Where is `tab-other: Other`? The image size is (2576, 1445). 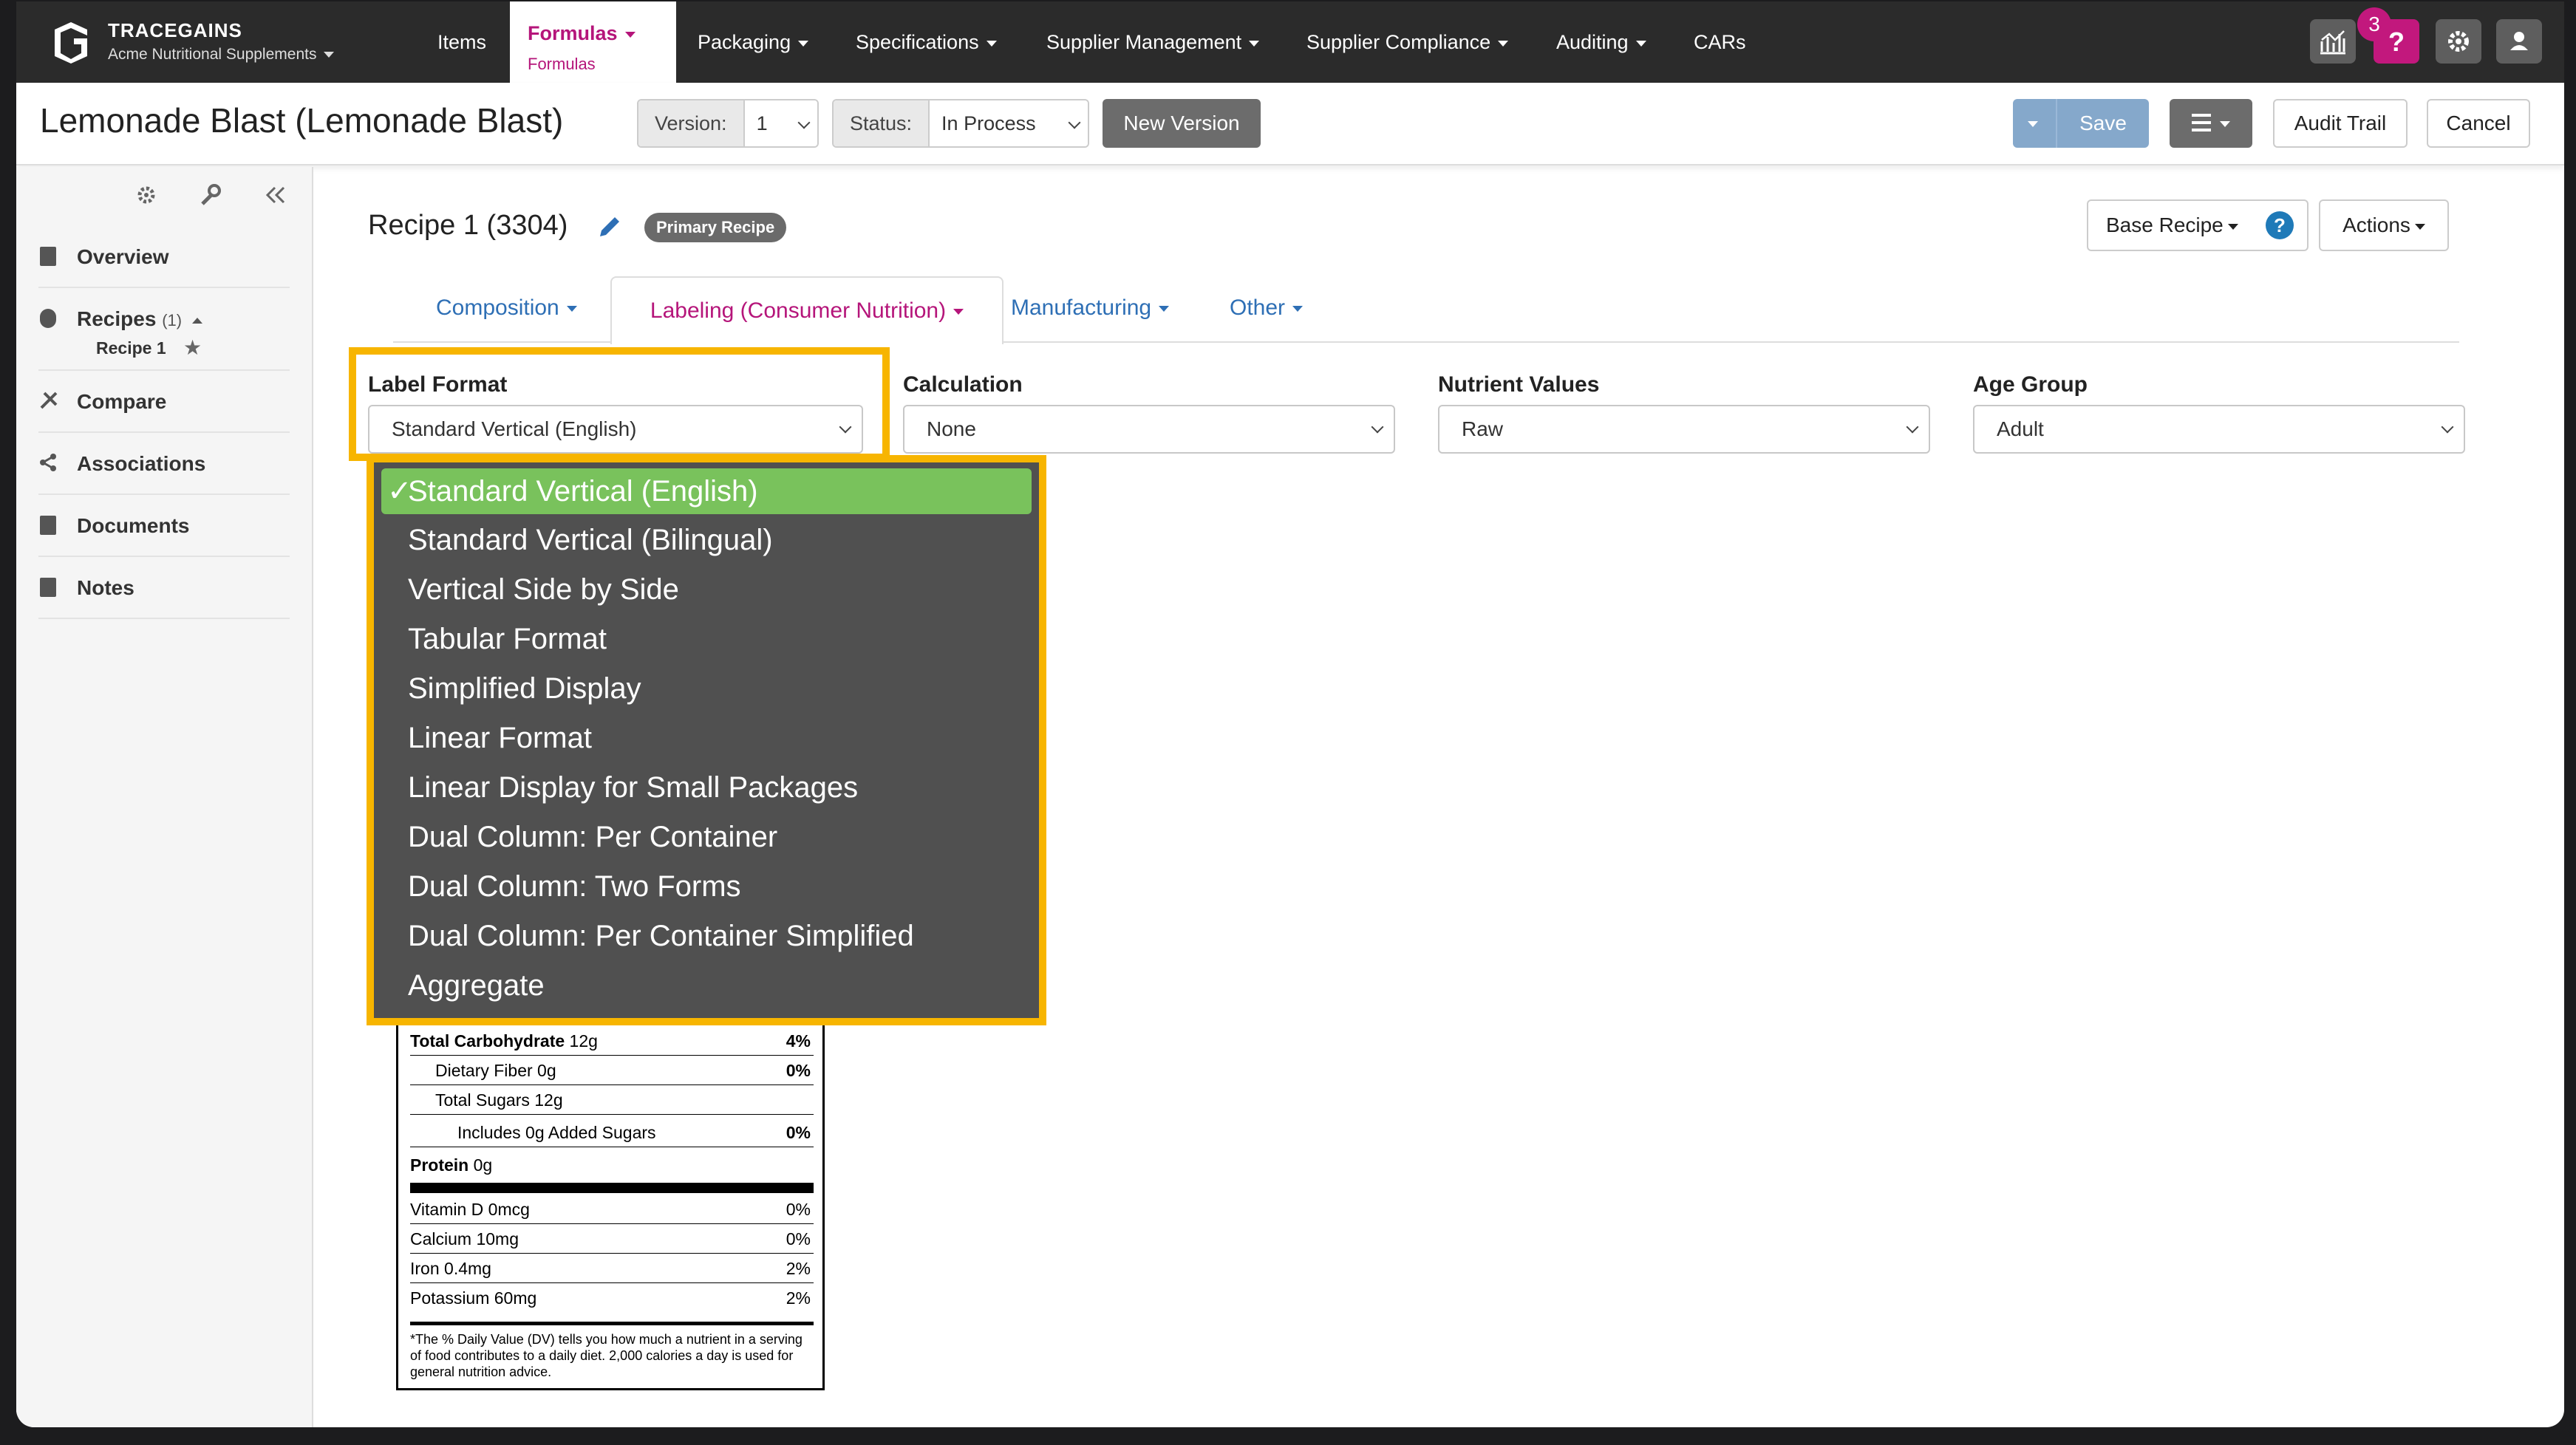 tab-other: Other is located at coordinates (1267, 308).